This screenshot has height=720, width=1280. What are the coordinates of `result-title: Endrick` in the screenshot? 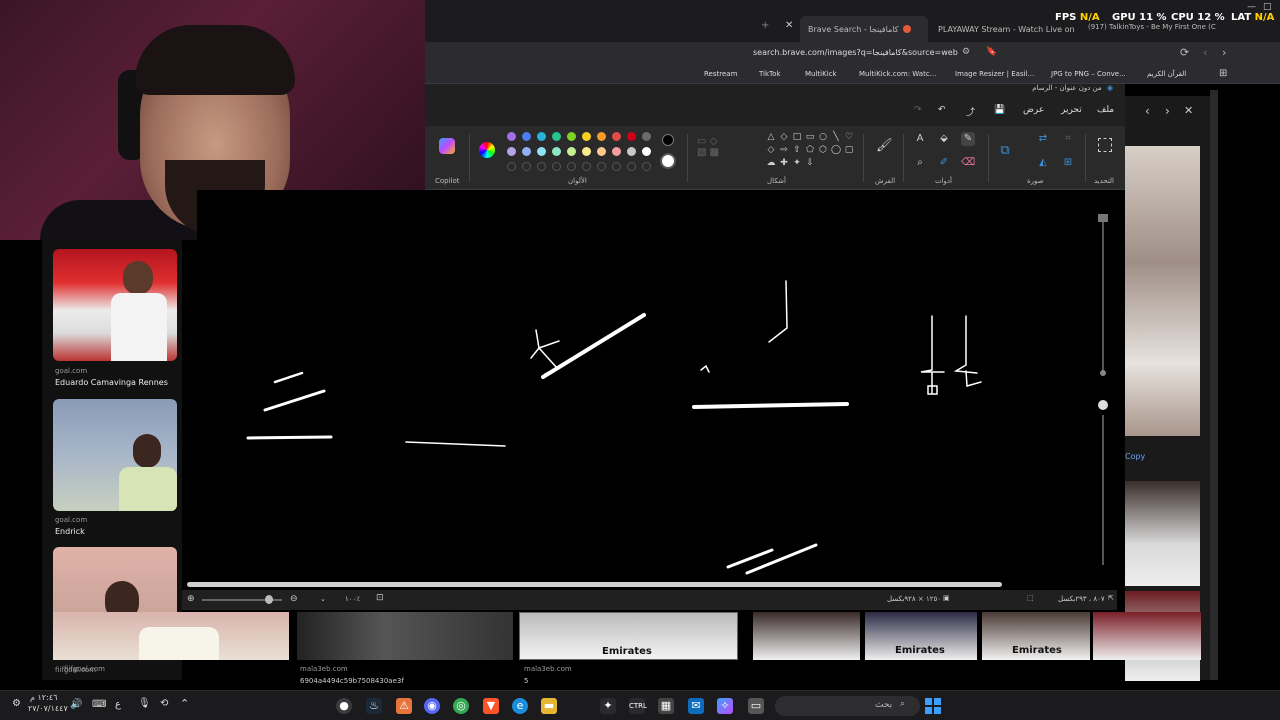 It's located at (70, 531).